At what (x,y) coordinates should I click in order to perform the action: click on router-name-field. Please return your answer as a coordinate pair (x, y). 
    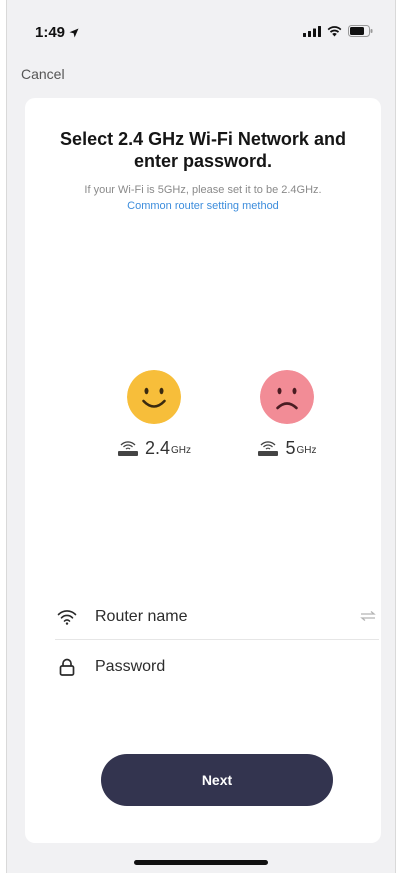
    Looking at the image, I should click on (218, 617).